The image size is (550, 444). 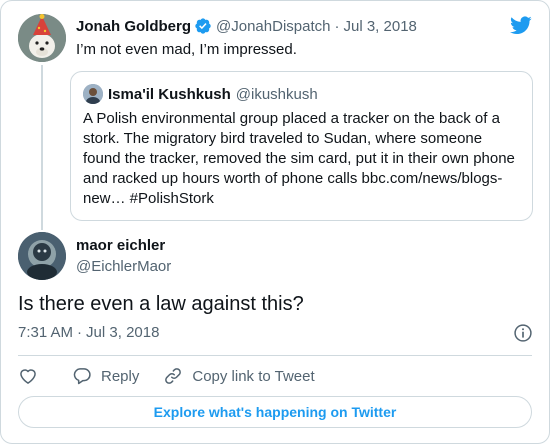 What do you see at coordinates (120, 376) in the screenshot?
I see `reply-label: Reply` at bounding box center [120, 376].